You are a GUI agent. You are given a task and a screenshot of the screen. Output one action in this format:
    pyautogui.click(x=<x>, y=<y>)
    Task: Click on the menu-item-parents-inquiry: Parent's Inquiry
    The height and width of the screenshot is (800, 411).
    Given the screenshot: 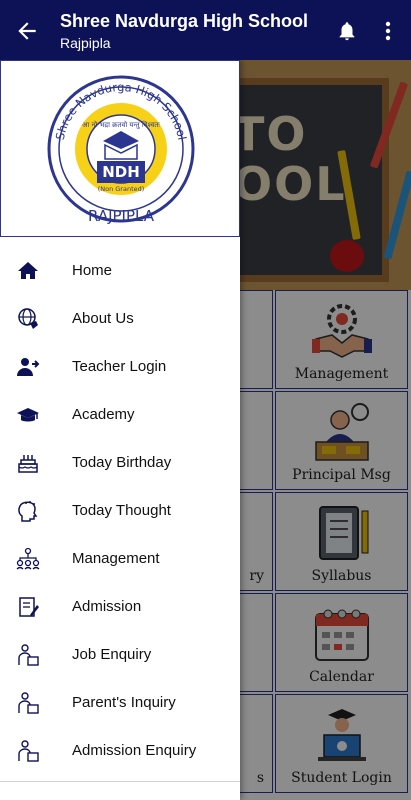 What is the action you would take?
    pyautogui.click(x=120, y=703)
    